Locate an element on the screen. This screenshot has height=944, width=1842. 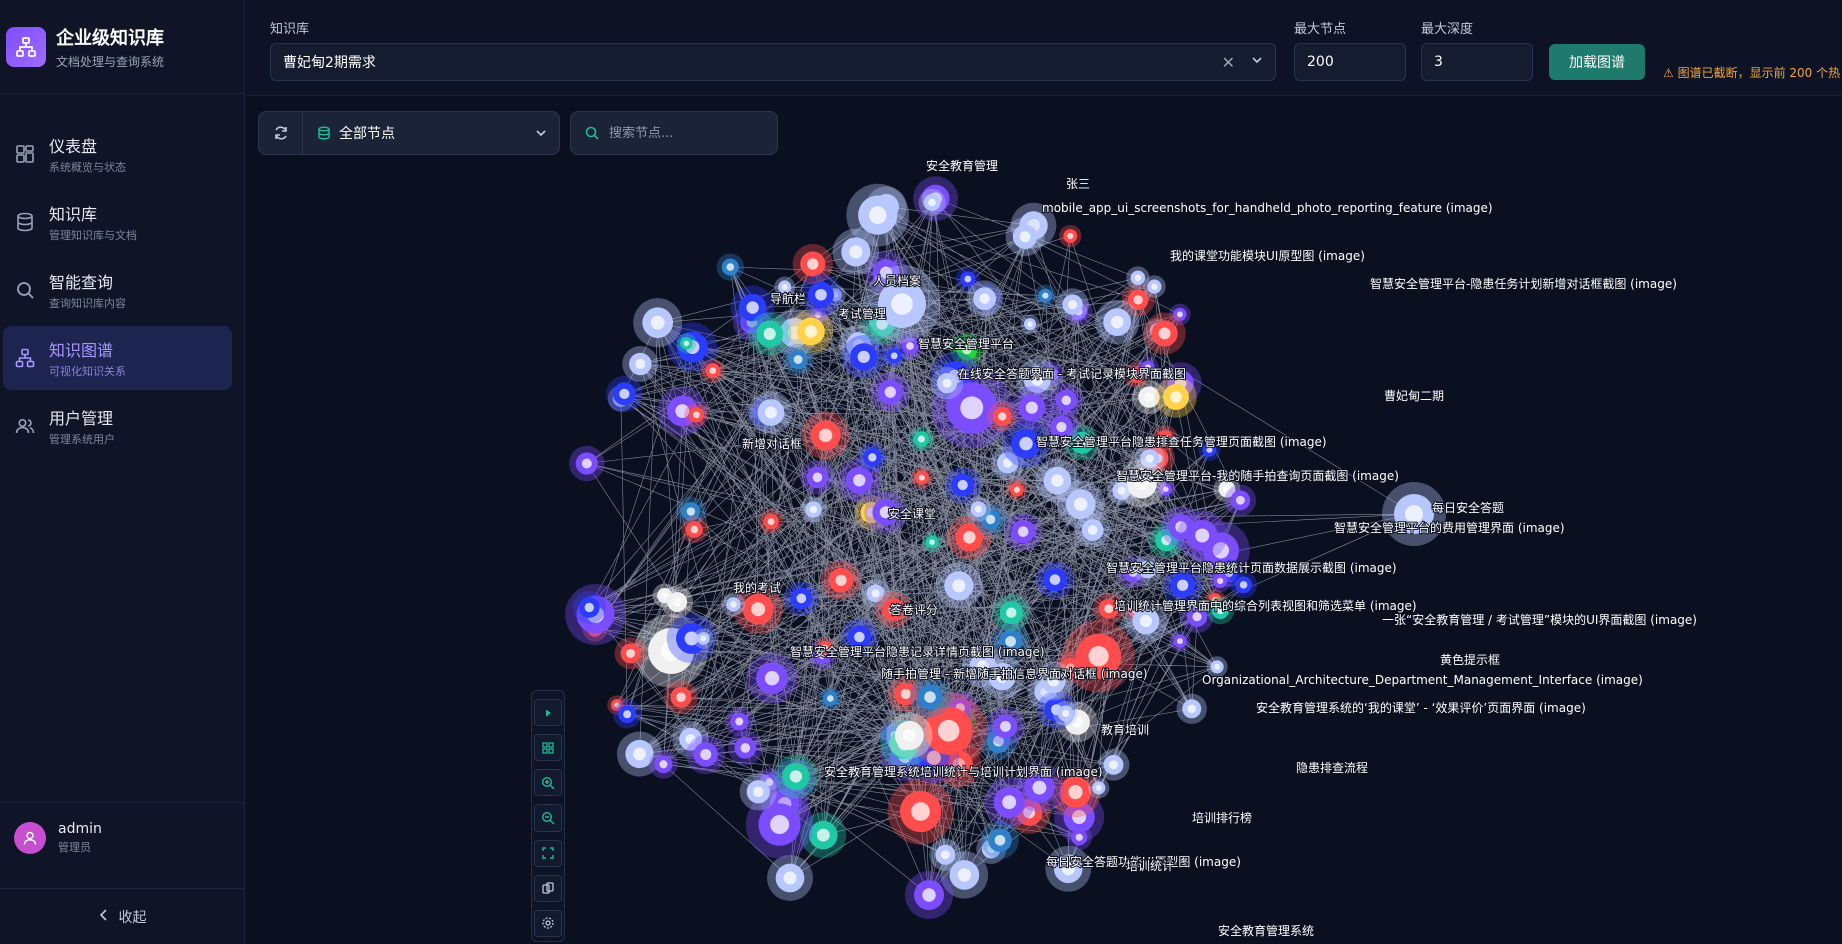
graph-node-label: 培训统计管理界面中的综合列表视图和筛选菜单 (image) is located at coordinates (1265, 605).